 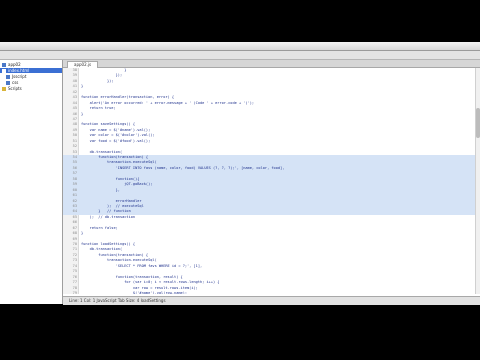 I want to click on tree-item-folder: Scripts, so click(x=12, y=88).